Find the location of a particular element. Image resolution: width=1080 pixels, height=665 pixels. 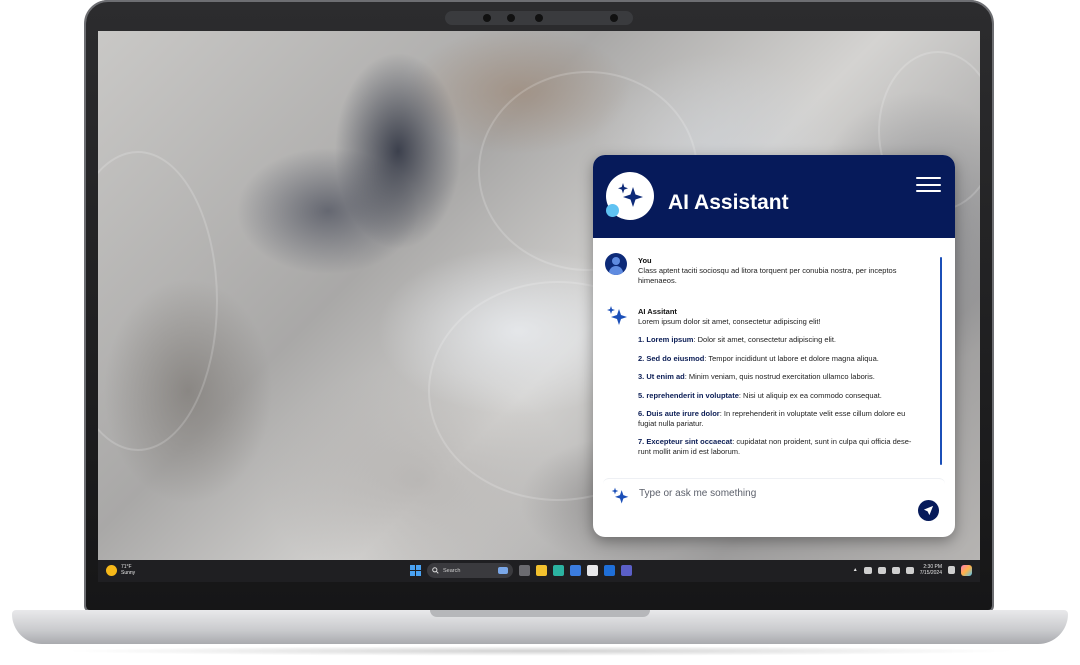

wifi-icon is located at coordinates (881, 570).